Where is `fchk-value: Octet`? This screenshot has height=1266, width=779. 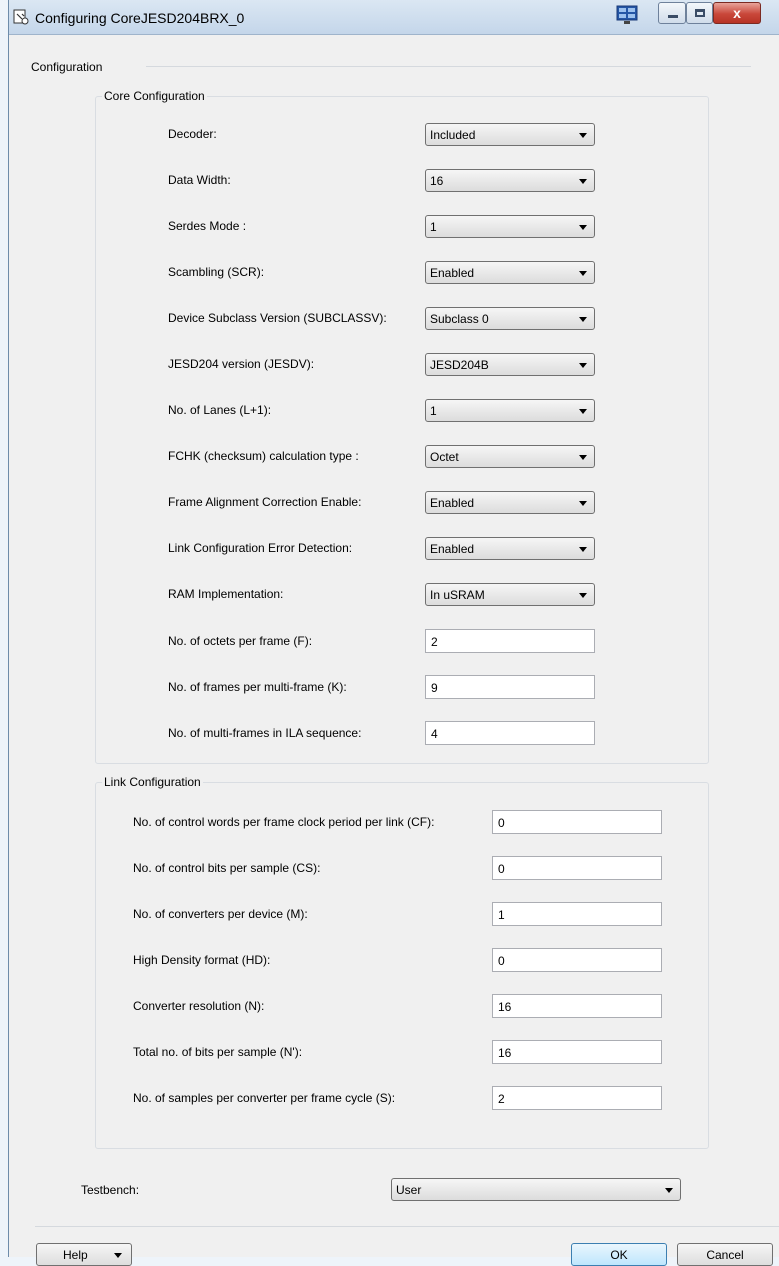 fchk-value: Octet is located at coordinates (444, 457).